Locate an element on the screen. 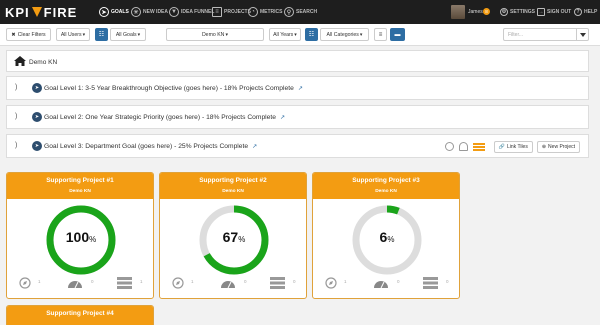 The height and width of the screenshot is (325, 600). tile-view-icon: ▬ is located at coordinates (397, 34).